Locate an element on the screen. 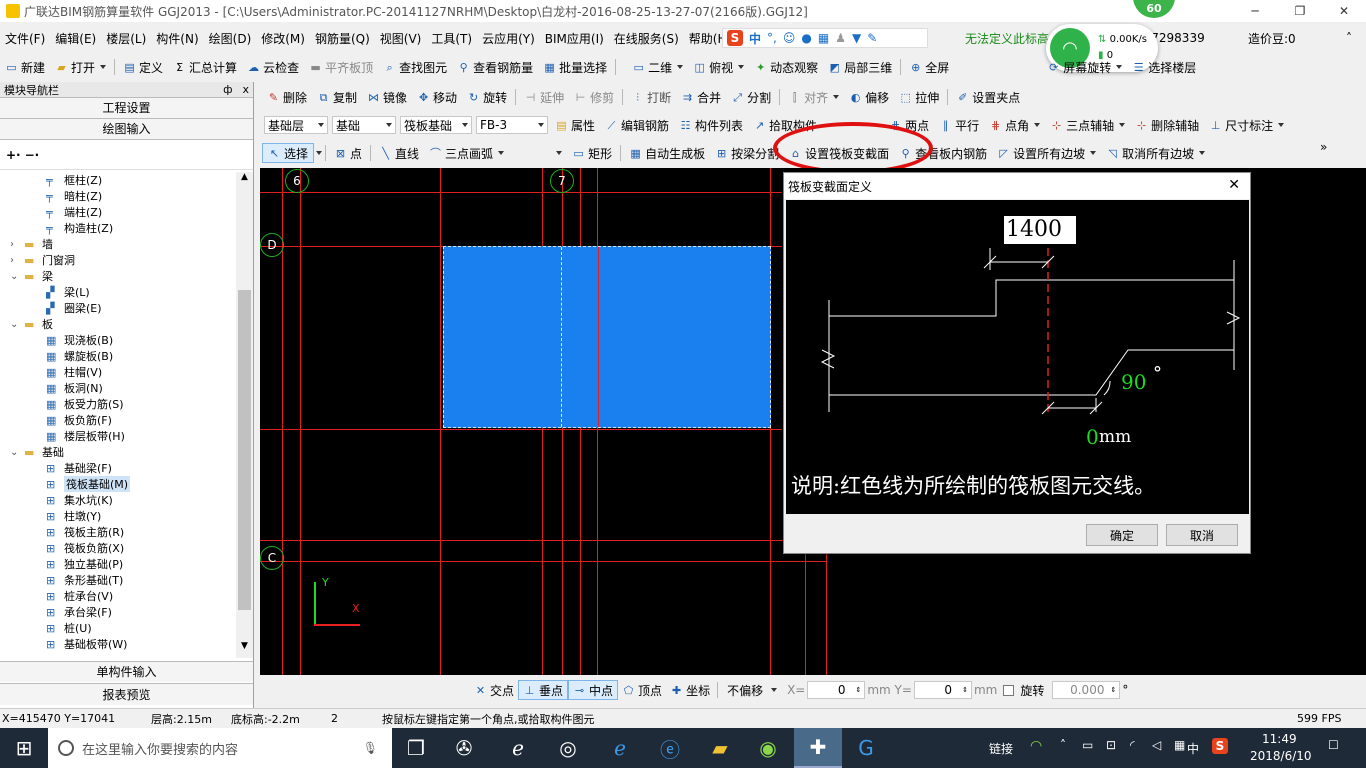 This screenshot has height=768, width=1366. sum-button: Σ 汇总计算 is located at coordinates (205, 67).